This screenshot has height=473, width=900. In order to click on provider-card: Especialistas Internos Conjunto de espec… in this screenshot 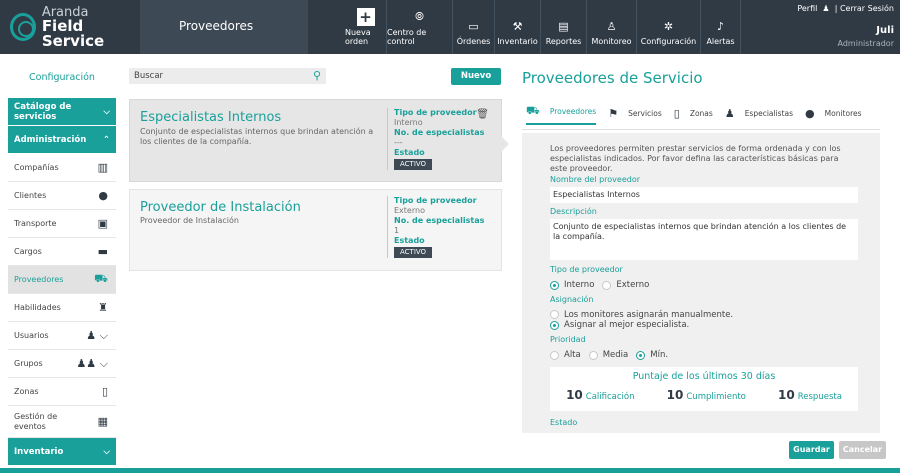, I will do `click(319, 140)`.